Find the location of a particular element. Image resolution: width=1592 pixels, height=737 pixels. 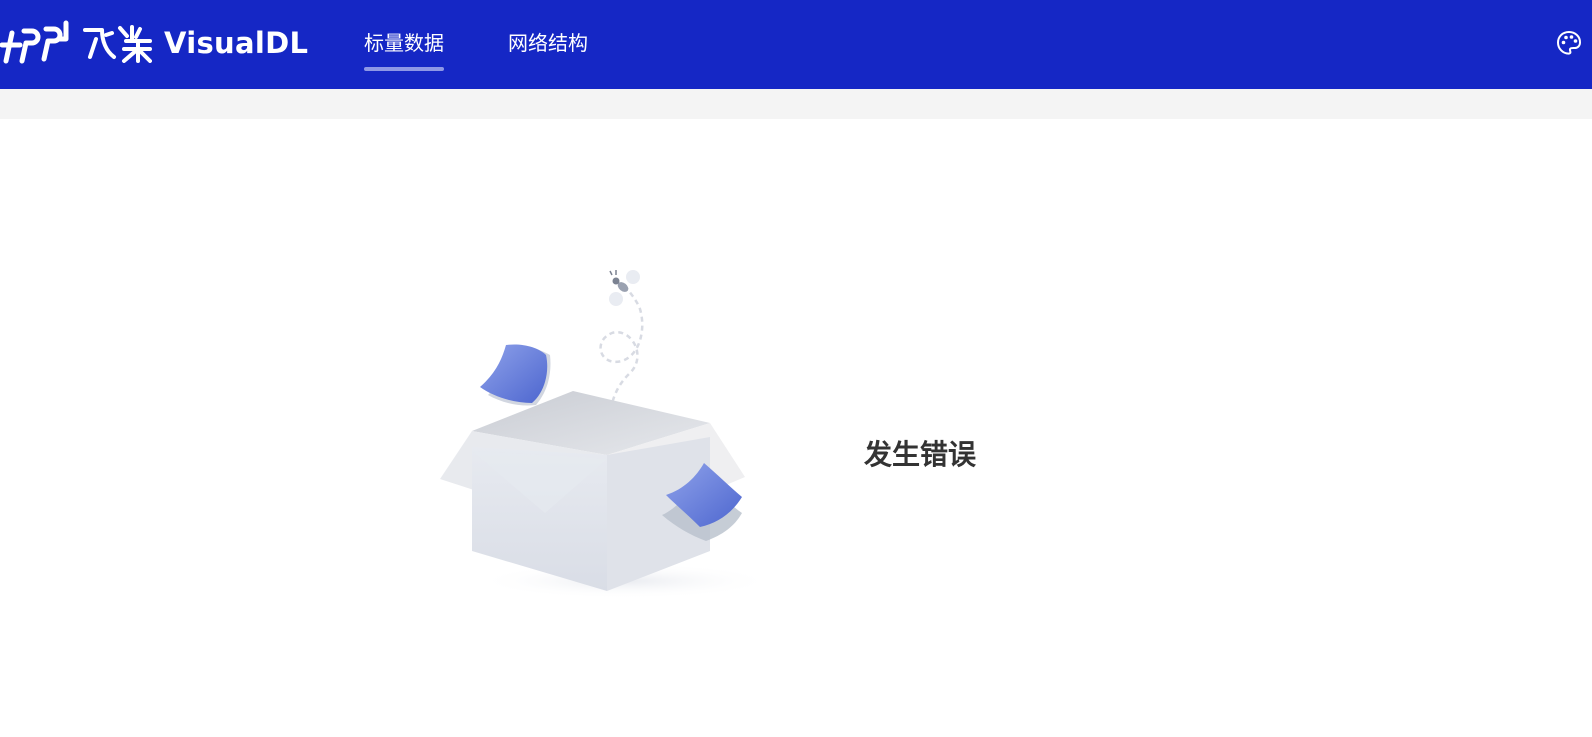

empty-box-illustration is located at coordinates (607, 434).